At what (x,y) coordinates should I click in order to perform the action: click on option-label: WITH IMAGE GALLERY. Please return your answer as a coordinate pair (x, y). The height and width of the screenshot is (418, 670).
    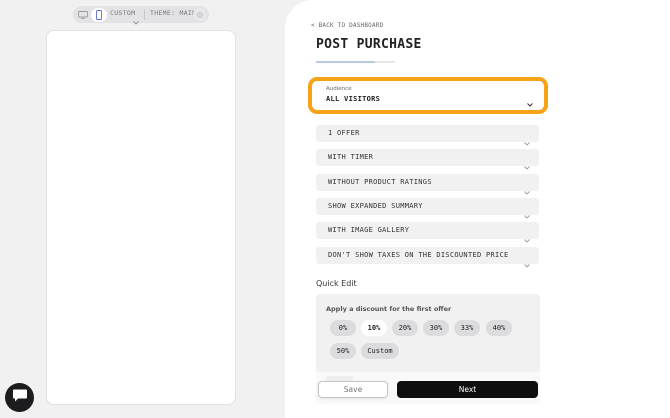
    Looking at the image, I should click on (369, 230).